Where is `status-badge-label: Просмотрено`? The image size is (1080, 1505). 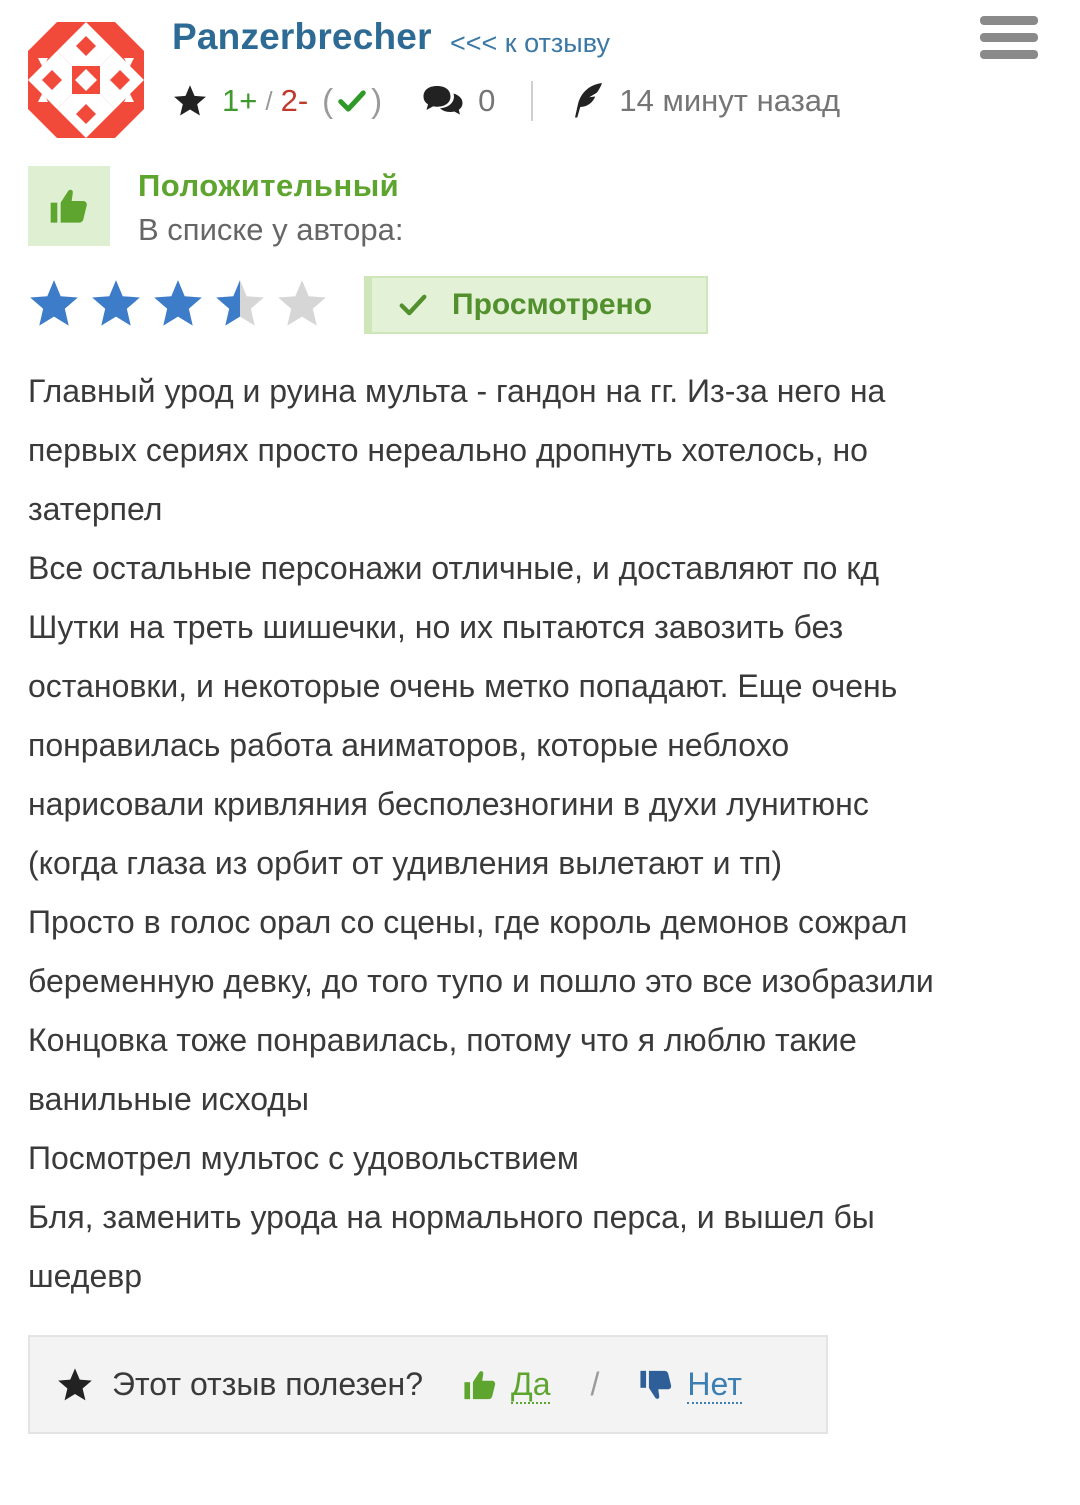 status-badge-label: Просмотрено is located at coordinates (552, 304).